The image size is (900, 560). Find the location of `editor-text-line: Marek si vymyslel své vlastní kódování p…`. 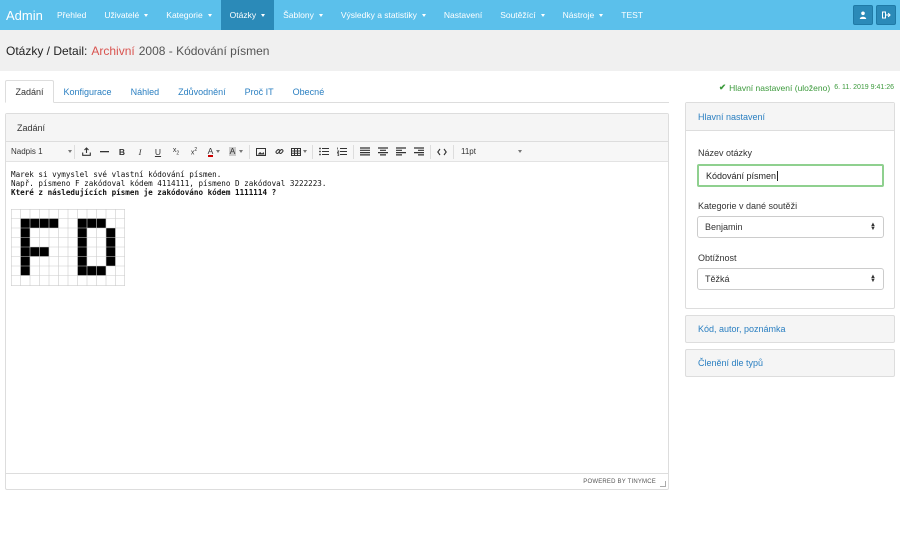

editor-text-line: Marek si vymyslel své vlastní kódování p… is located at coordinates (116, 174).